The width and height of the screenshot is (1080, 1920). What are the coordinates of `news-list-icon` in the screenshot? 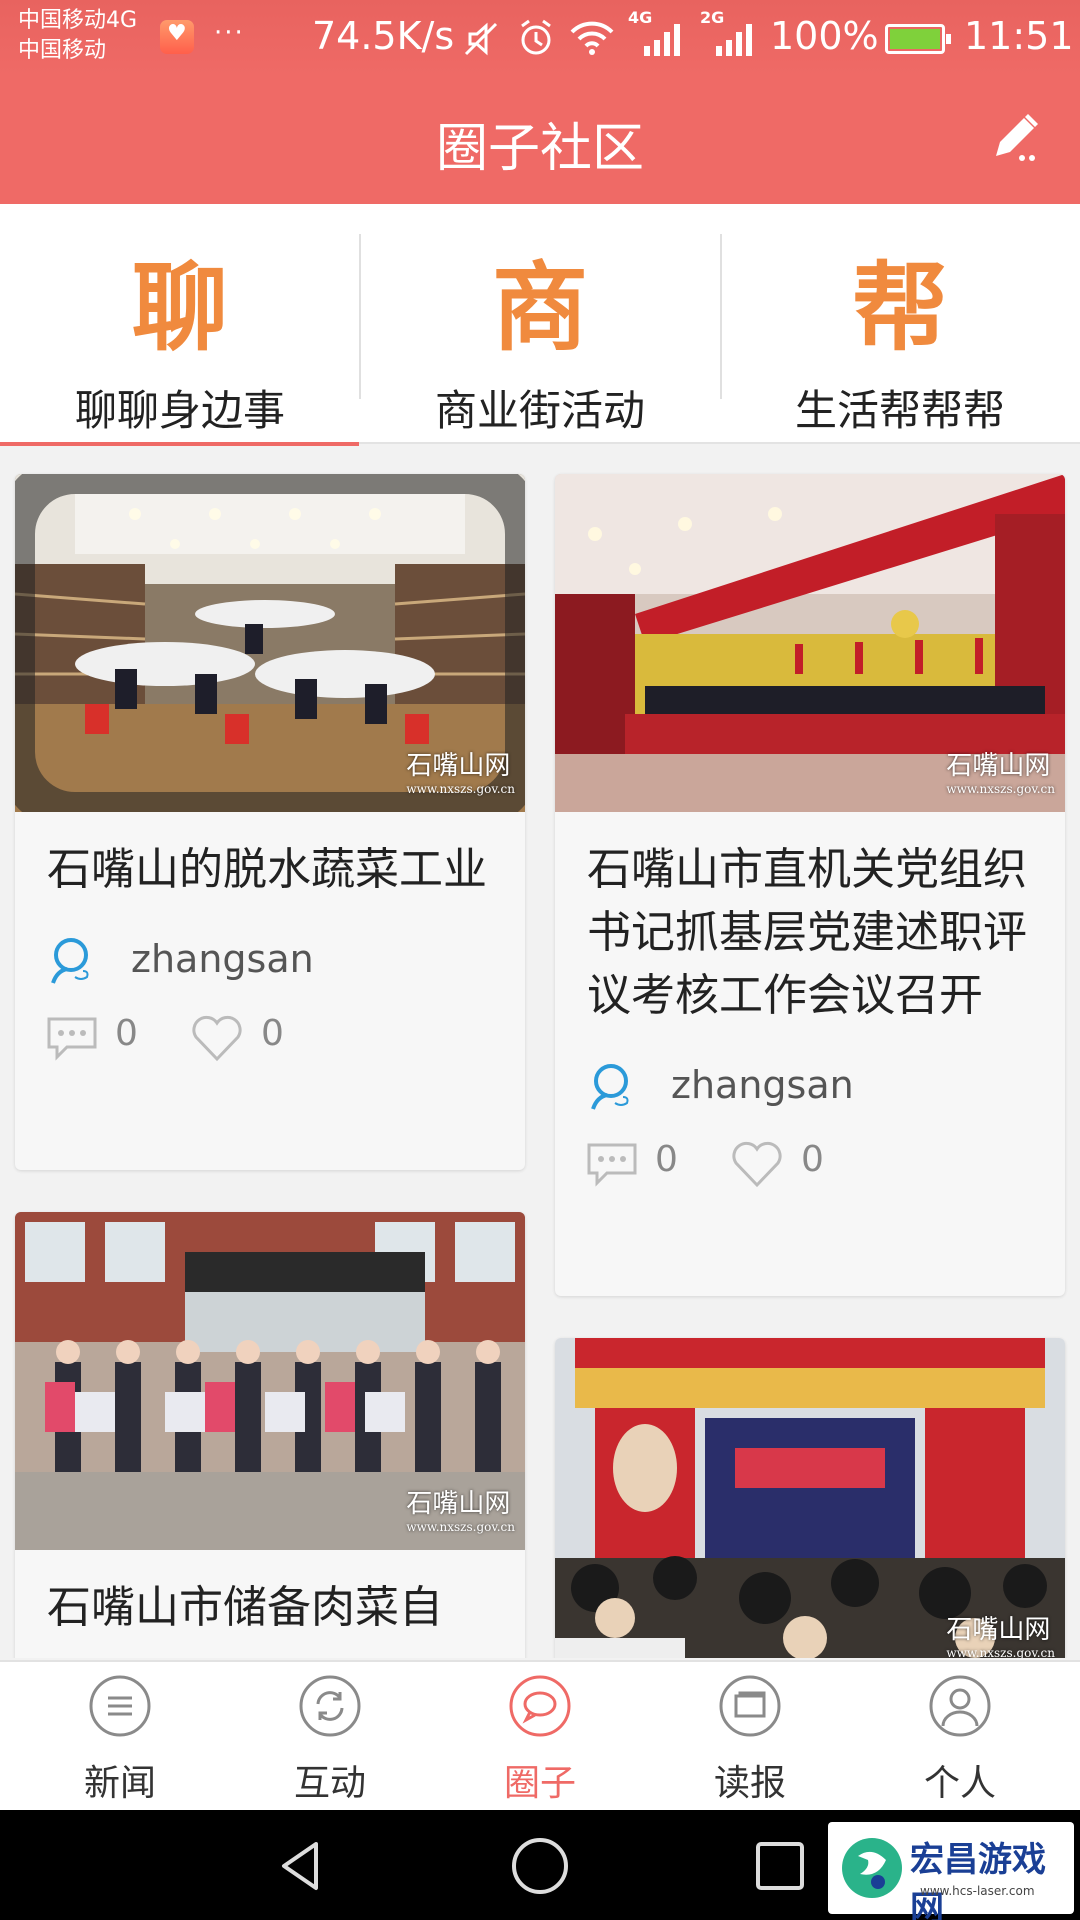 It's located at (120, 1706).